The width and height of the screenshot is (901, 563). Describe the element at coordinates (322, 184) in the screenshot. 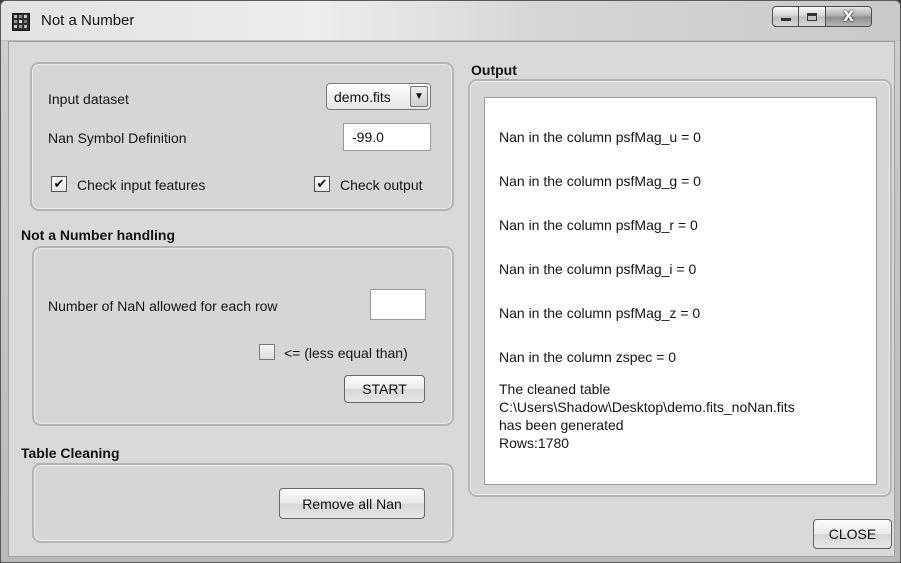

I see `check-output-checkbox: ✔` at that location.